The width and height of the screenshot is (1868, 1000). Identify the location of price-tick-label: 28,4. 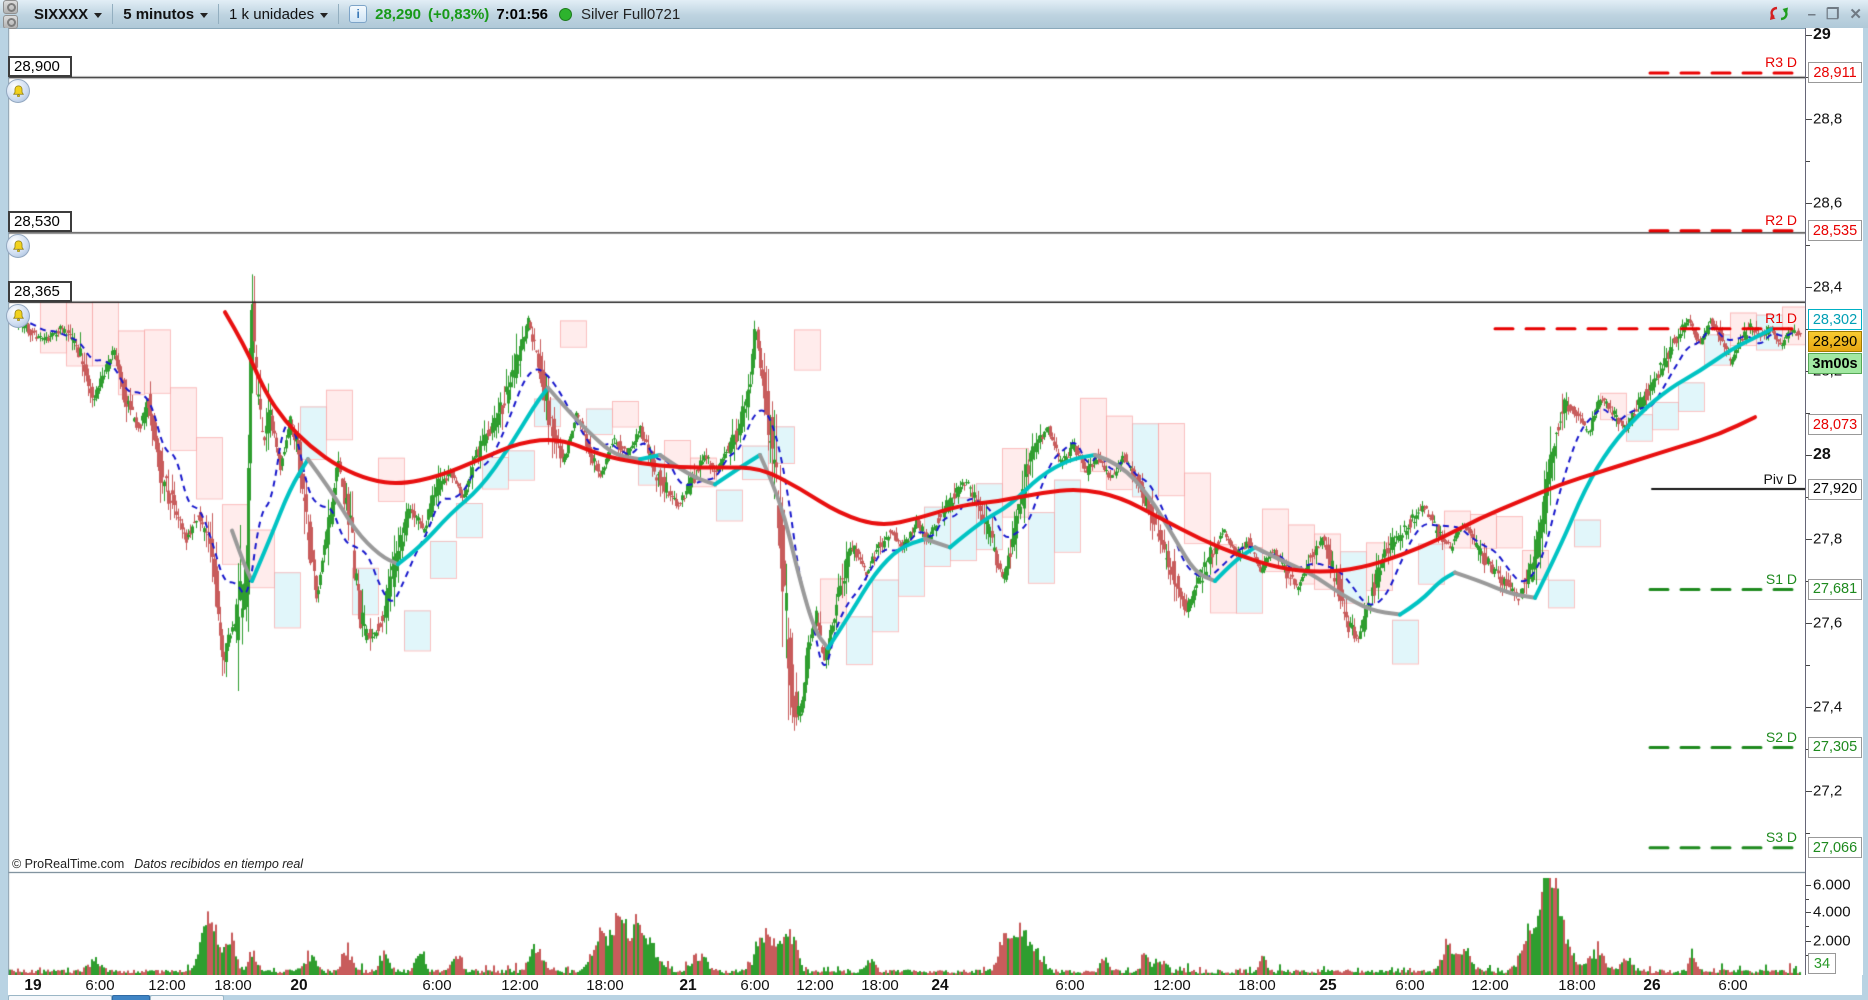
(1828, 287).